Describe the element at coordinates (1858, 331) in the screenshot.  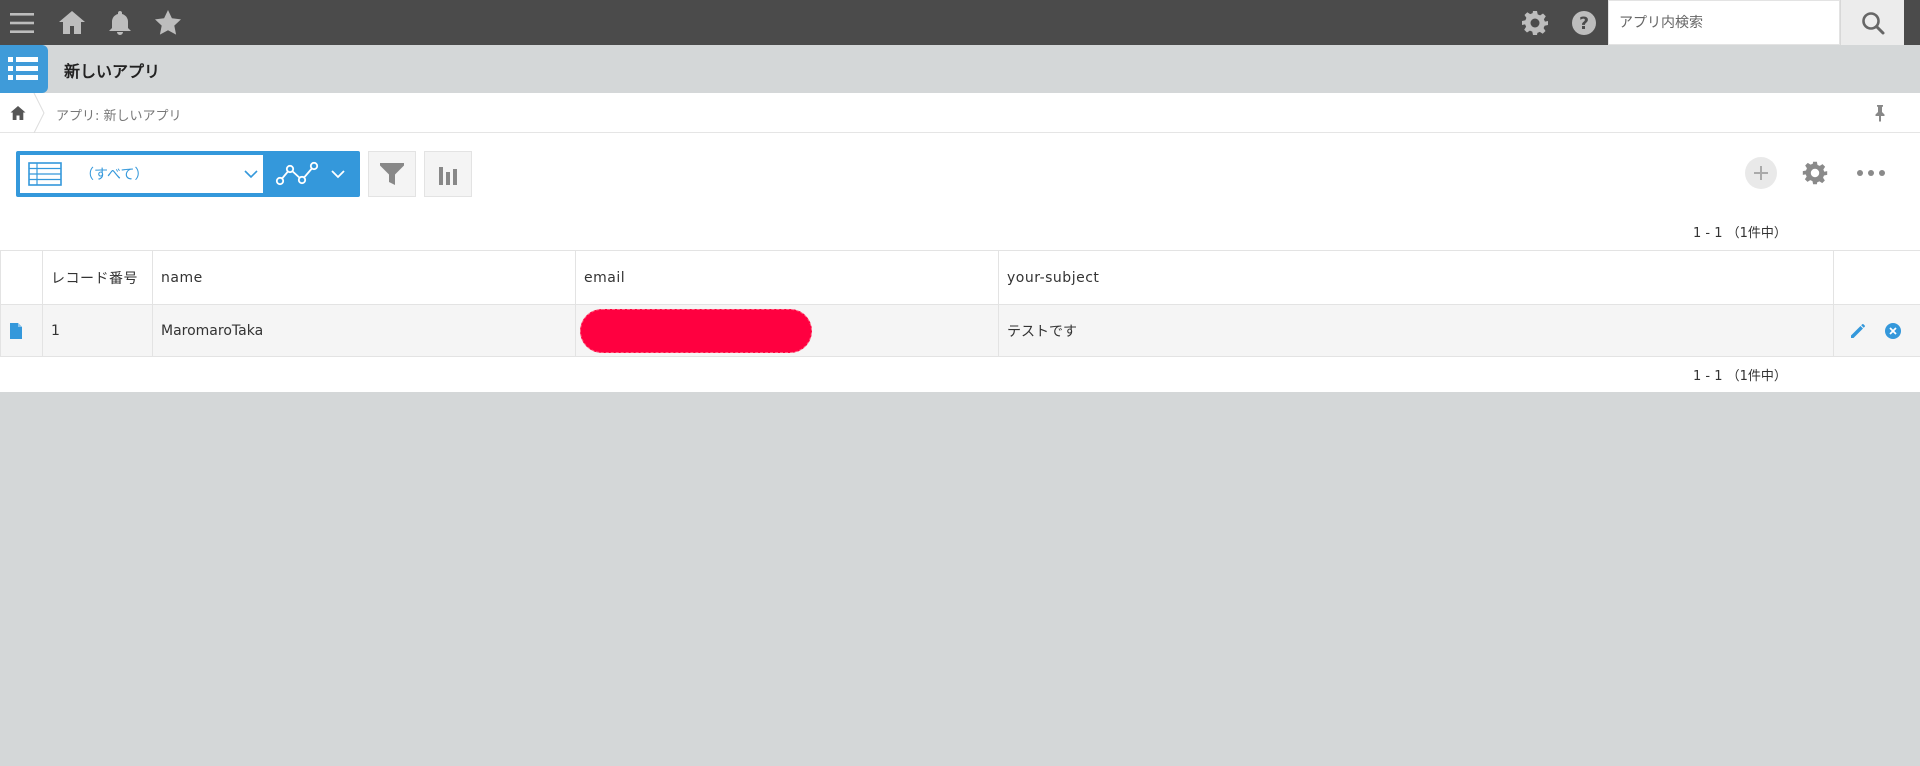
I see `pencil-icon` at that location.